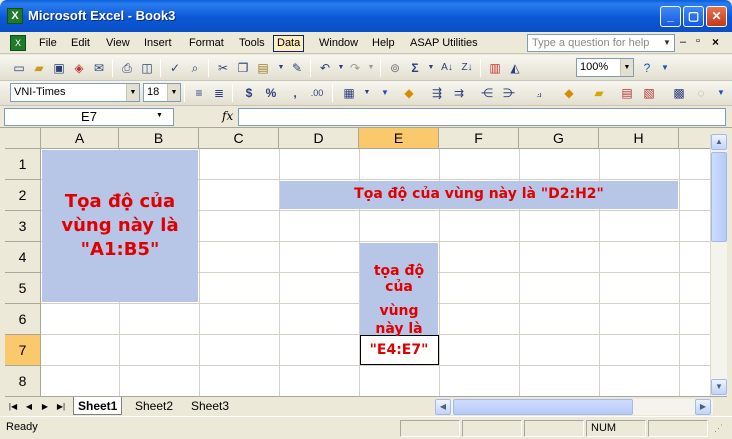 Image resolution: width=732 pixels, height=439 pixels. I want to click on borders-dropdown-icon: ▼, so click(367, 93).